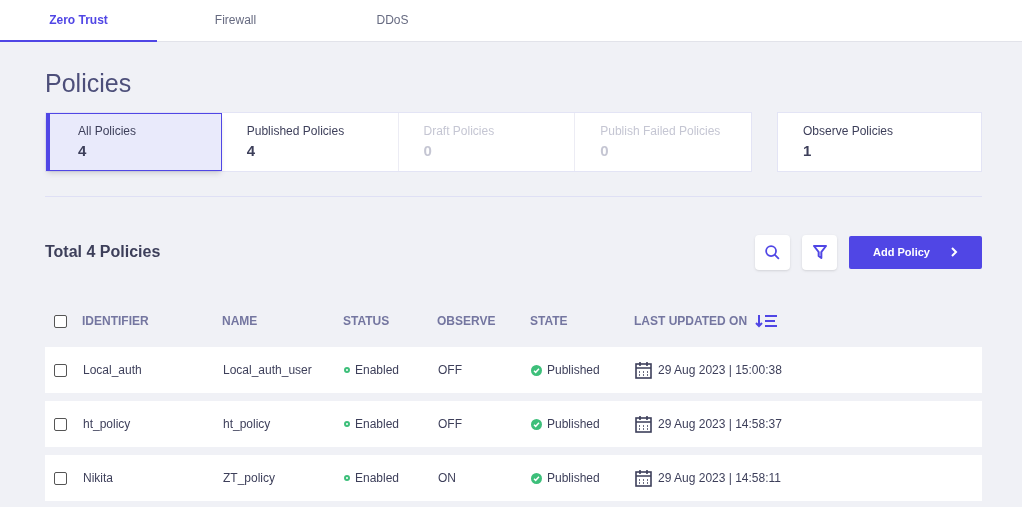  Describe the element at coordinates (115, 321) in the screenshot. I see `column-header: IDENTIFIER` at that location.